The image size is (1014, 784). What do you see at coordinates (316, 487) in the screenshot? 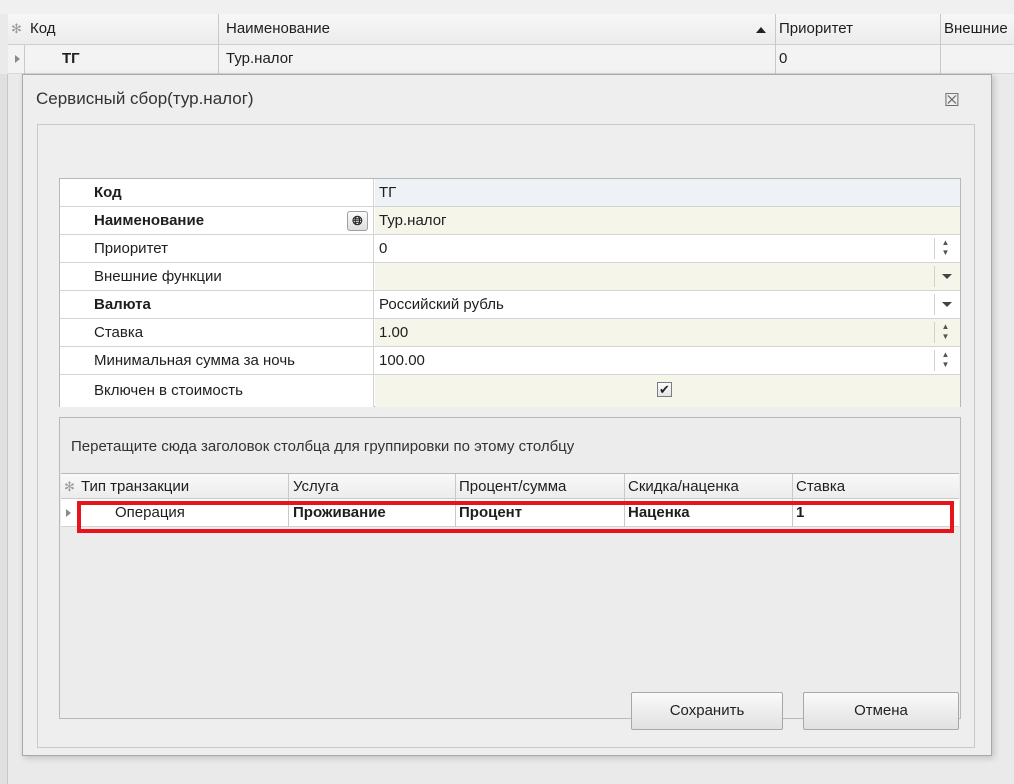
I see `column-header-service: Услуга` at bounding box center [316, 487].